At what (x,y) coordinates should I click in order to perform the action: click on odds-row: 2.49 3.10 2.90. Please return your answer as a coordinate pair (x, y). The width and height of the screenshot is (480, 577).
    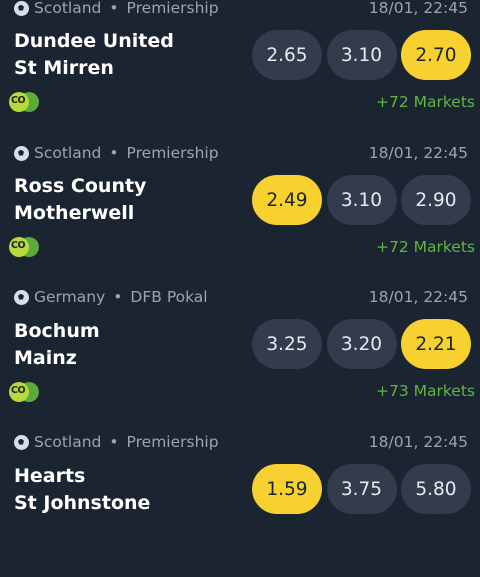
    Looking at the image, I should click on (364, 200).